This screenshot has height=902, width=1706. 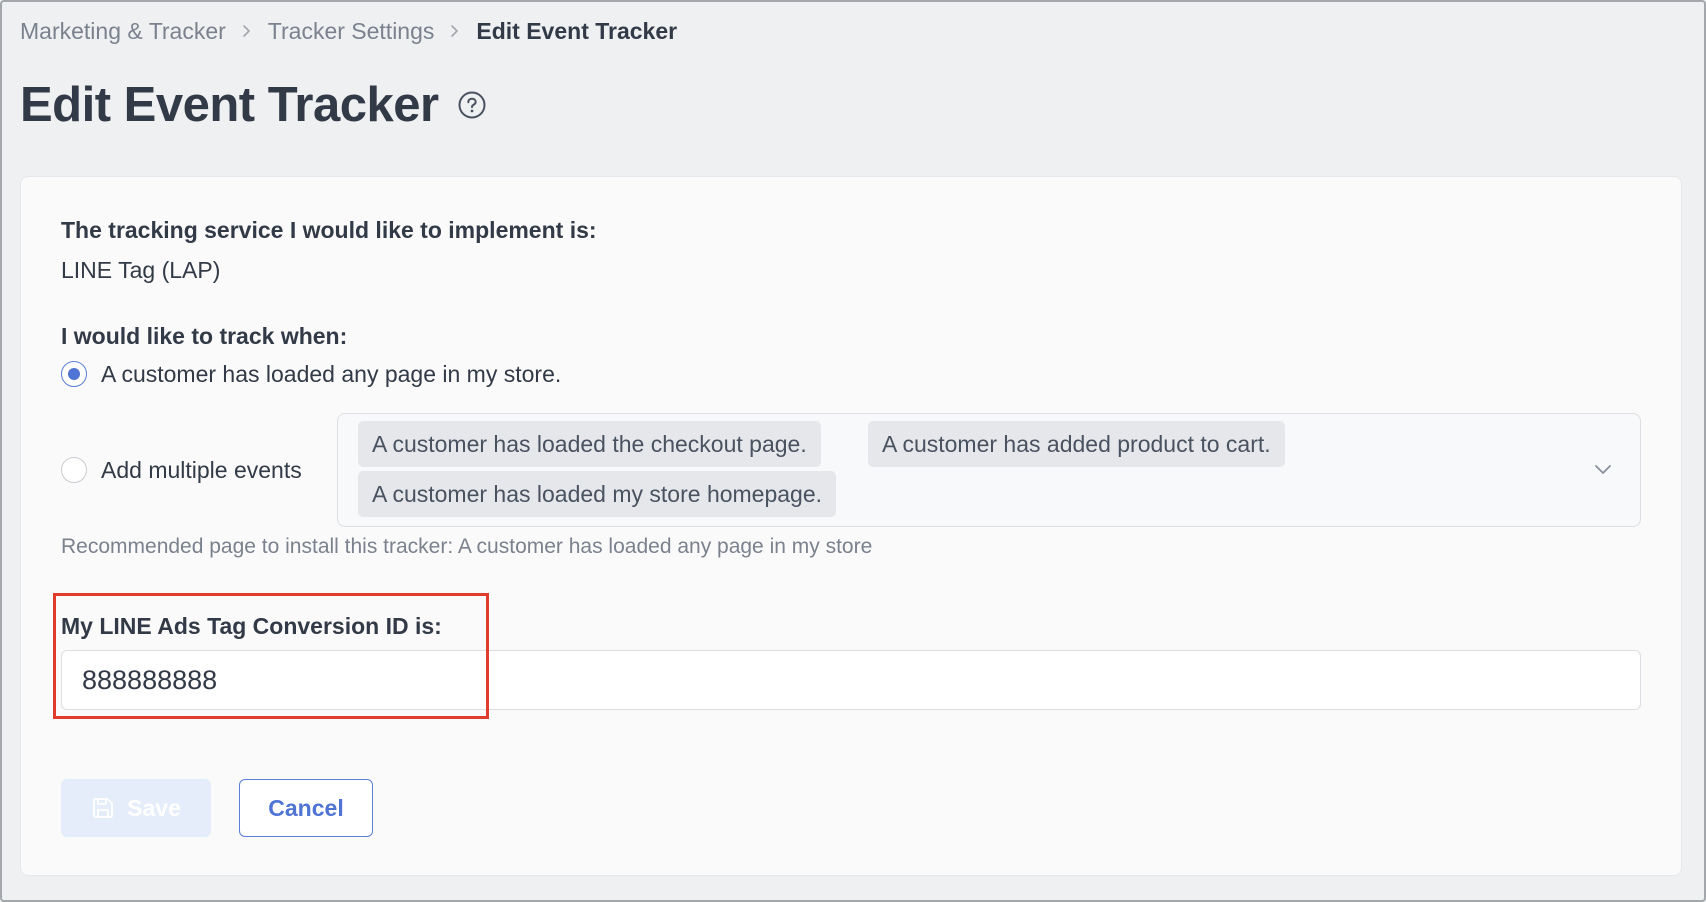 What do you see at coordinates (577, 30) in the screenshot?
I see `breadcrumb-current-page: Edit Event Tracker` at bounding box center [577, 30].